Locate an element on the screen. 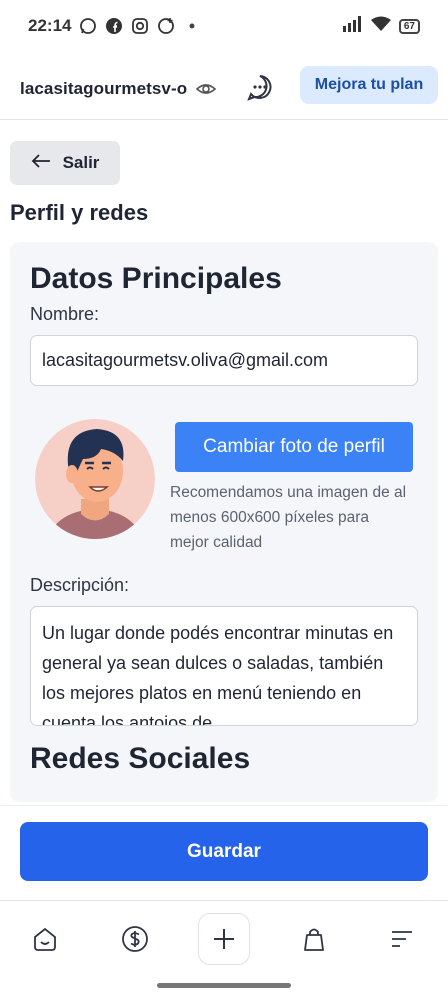 Image resolution: width=448 pixels, height=1000 pixels. whatsapp-business-icon is located at coordinates (166, 26).